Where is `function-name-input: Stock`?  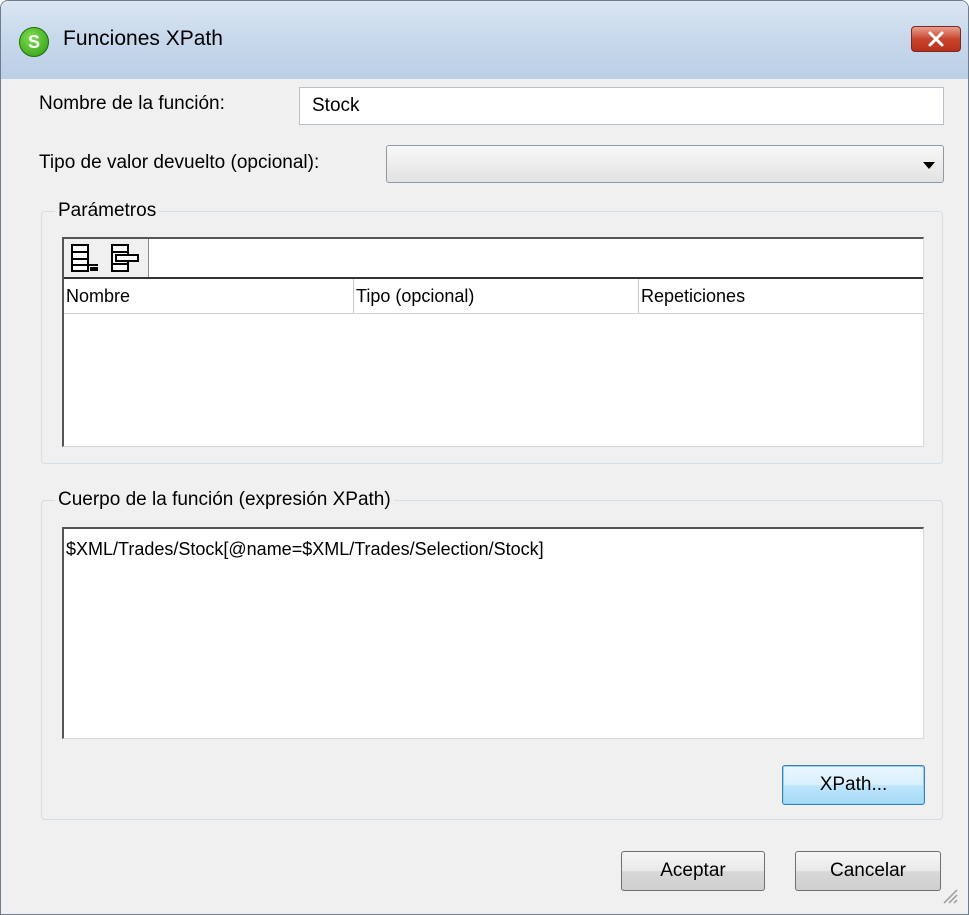
function-name-input: Stock is located at coordinates (621, 106).